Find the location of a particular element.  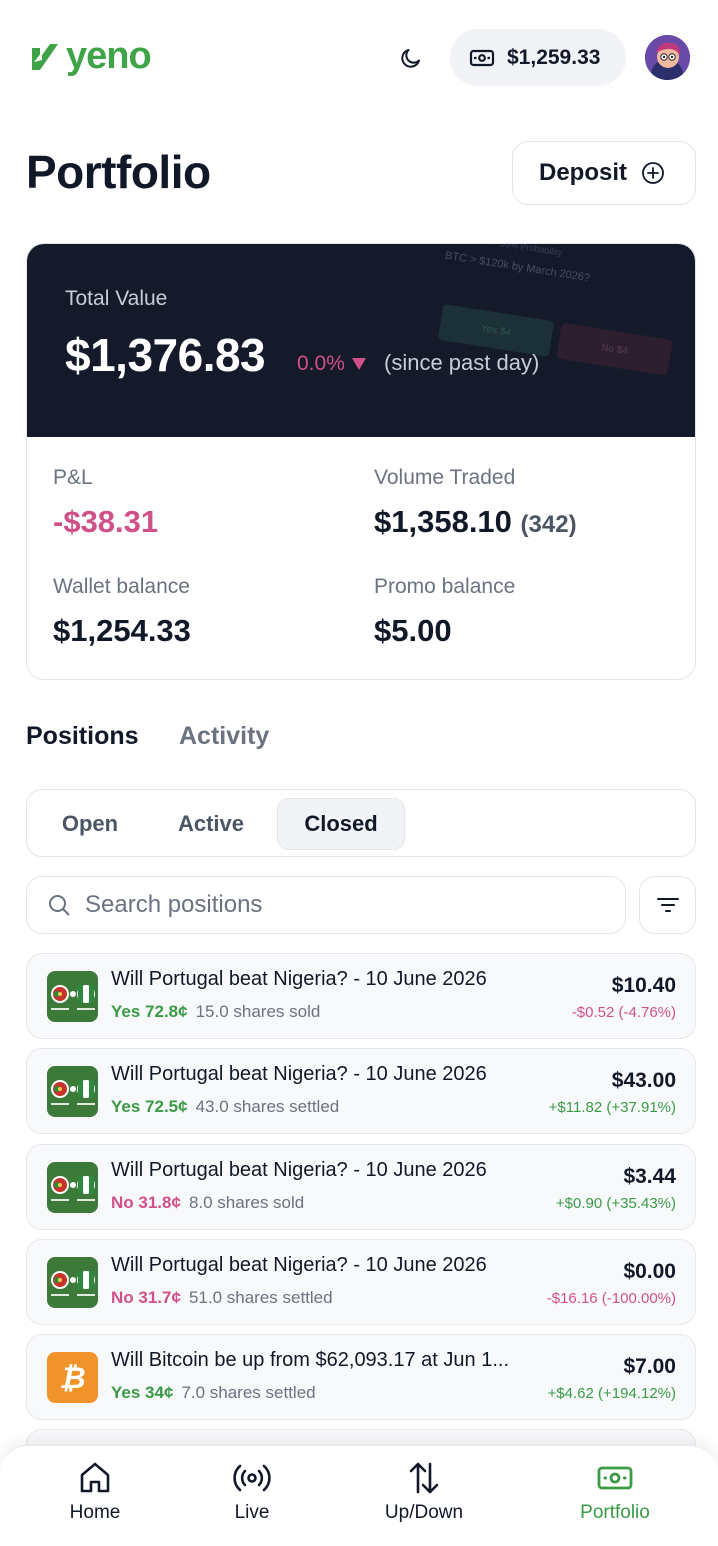

filter-icon is located at coordinates (667, 905).